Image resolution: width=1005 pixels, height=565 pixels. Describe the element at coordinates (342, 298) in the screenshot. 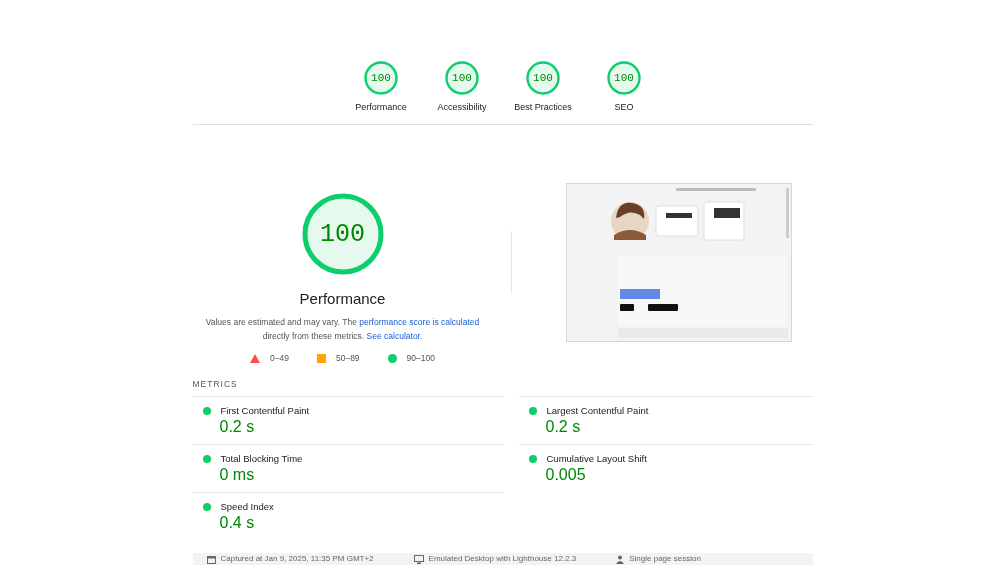

I see `section-title: Performance` at that location.